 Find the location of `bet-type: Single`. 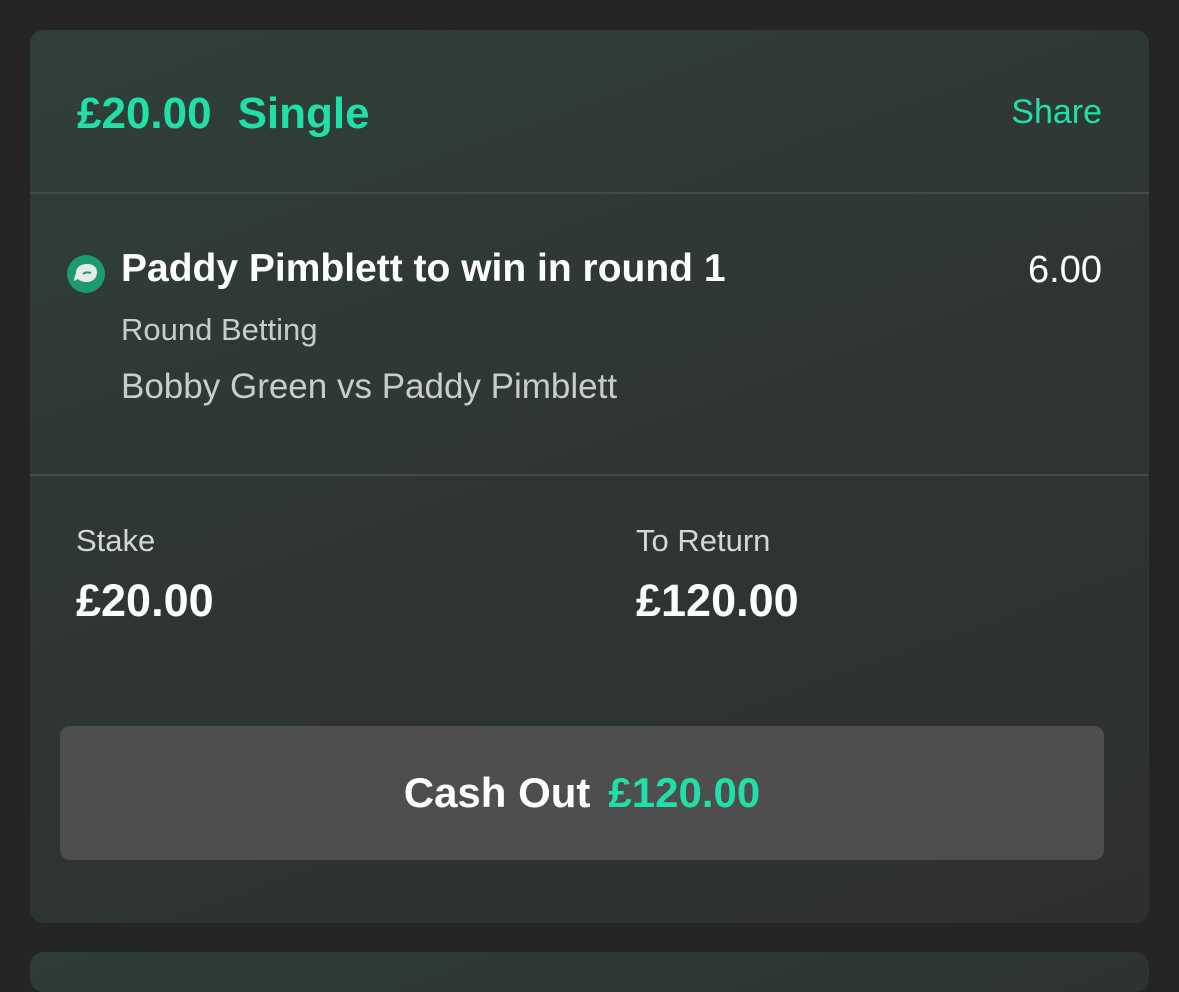

bet-type: Single is located at coordinates (303, 113).